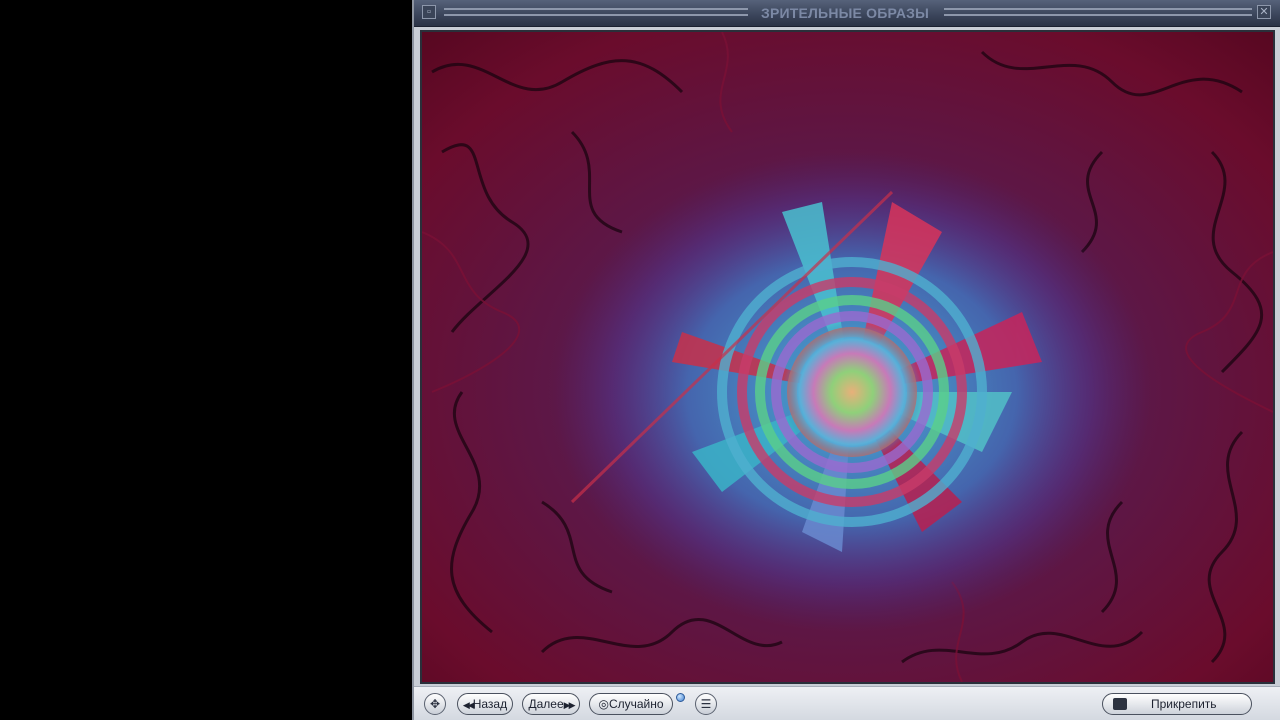 This screenshot has width=1280, height=720. What do you see at coordinates (706, 704) in the screenshot?
I see `list-icon: ☰` at bounding box center [706, 704].